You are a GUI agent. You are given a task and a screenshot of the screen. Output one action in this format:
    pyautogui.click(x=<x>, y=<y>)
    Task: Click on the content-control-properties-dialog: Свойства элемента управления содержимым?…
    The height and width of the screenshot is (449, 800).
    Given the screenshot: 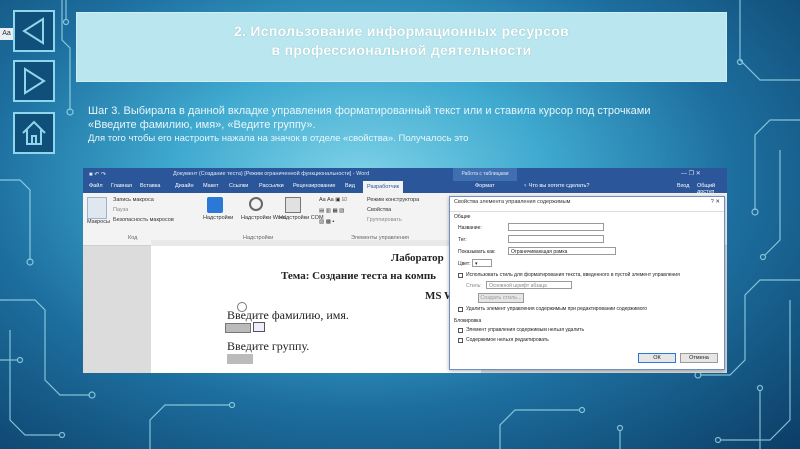 What is the action you would take?
    pyautogui.click(x=587, y=283)
    